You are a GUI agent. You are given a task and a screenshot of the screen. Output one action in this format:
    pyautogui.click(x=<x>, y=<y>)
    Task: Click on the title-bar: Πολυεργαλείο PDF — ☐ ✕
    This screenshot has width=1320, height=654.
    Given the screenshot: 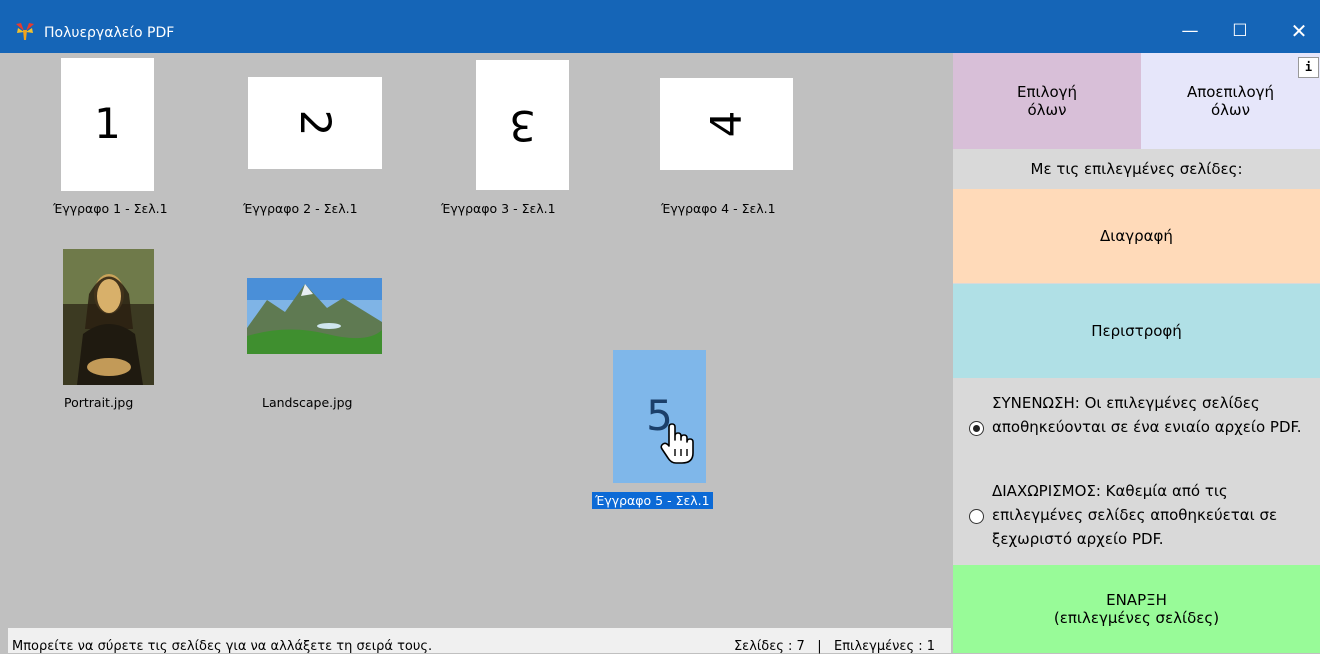 What is the action you would take?
    pyautogui.click(x=660, y=26)
    